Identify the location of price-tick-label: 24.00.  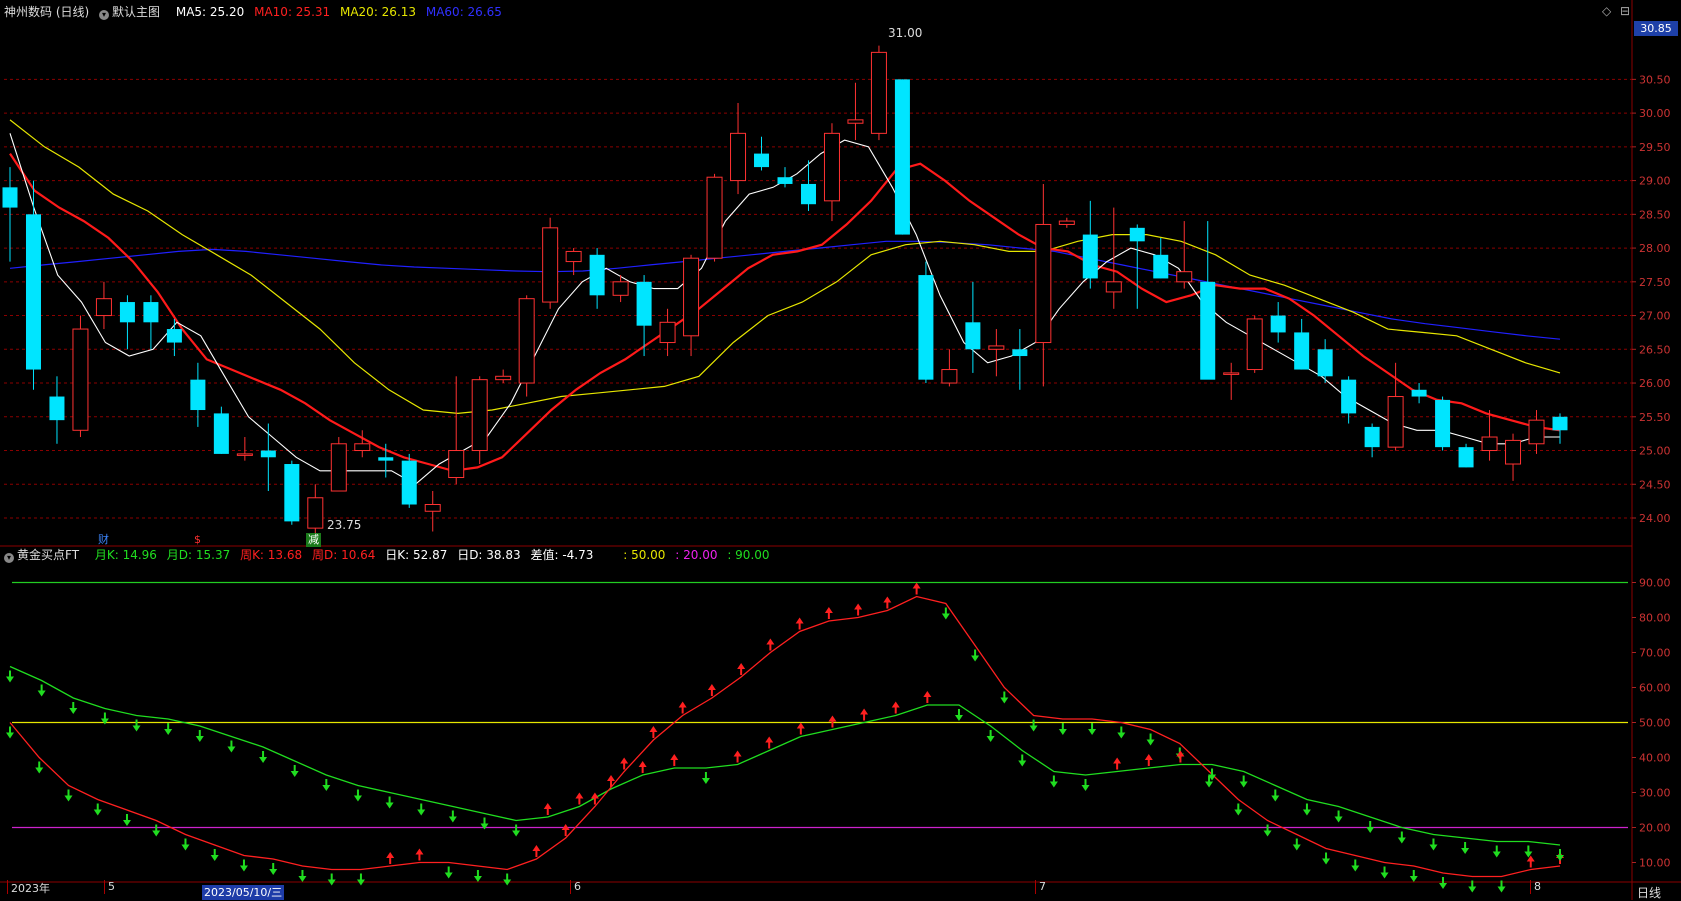
(1655, 518).